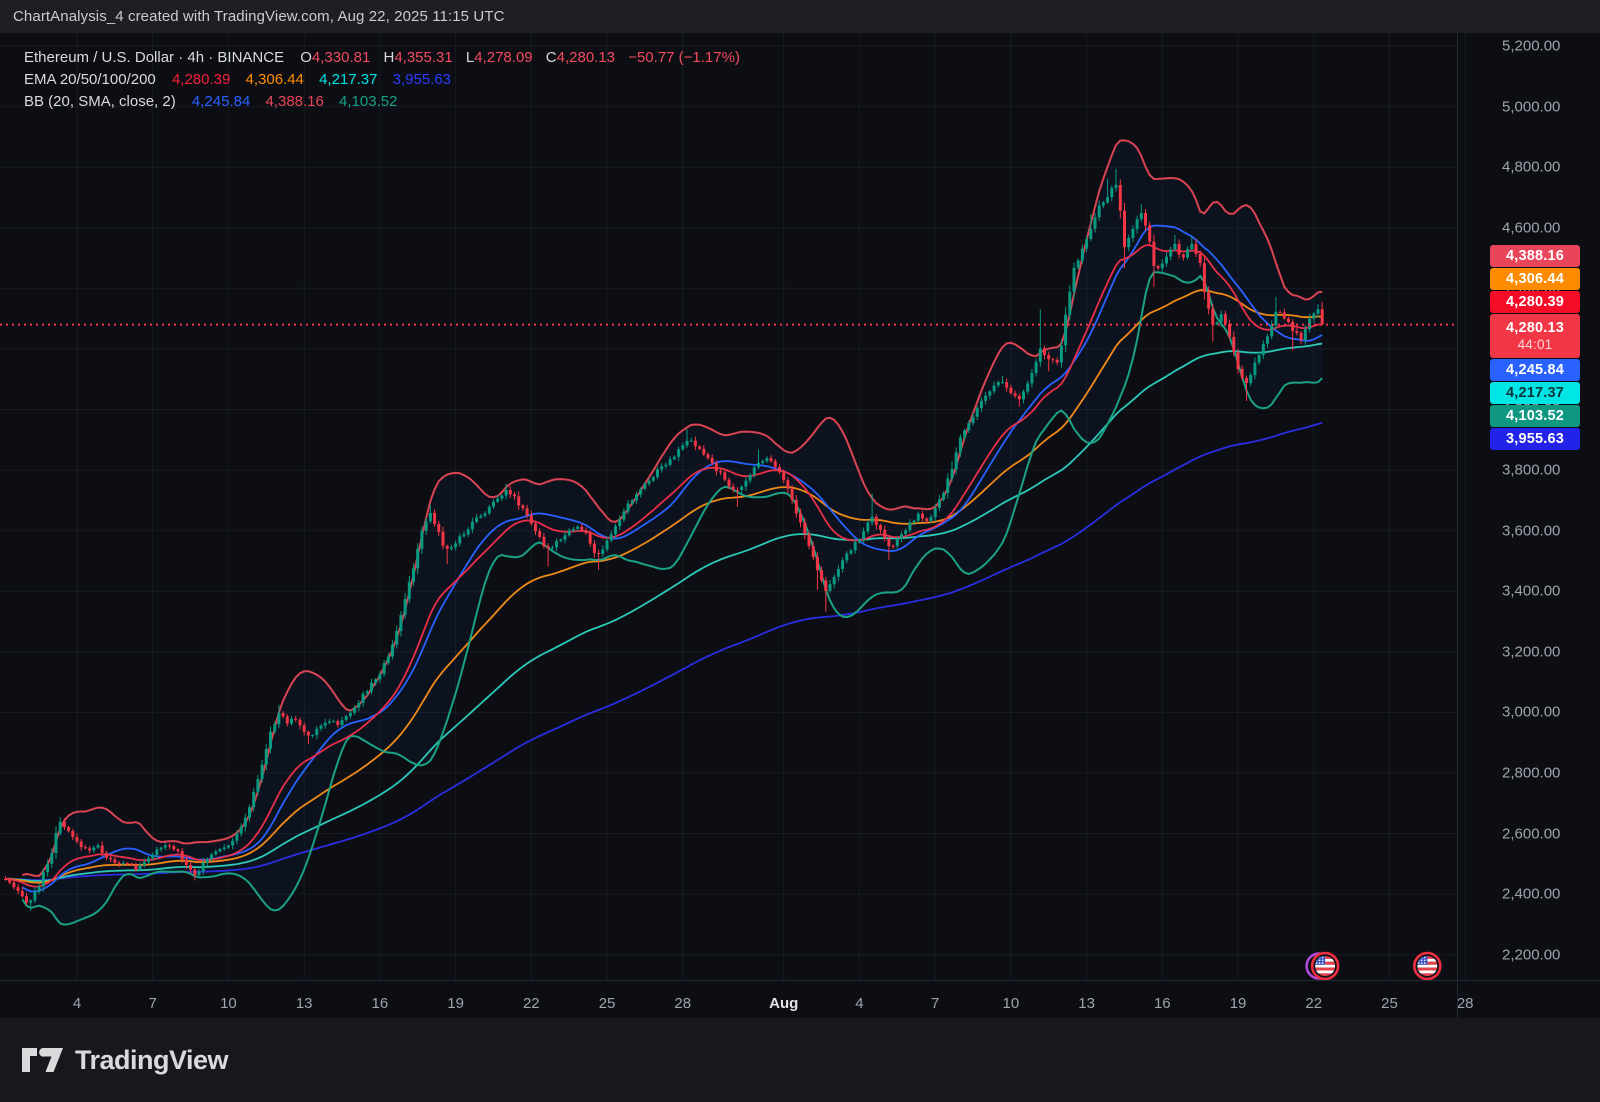 This screenshot has height=1102, width=1600. I want to click on ema100-value: 4,217.37, so click(348, 79).